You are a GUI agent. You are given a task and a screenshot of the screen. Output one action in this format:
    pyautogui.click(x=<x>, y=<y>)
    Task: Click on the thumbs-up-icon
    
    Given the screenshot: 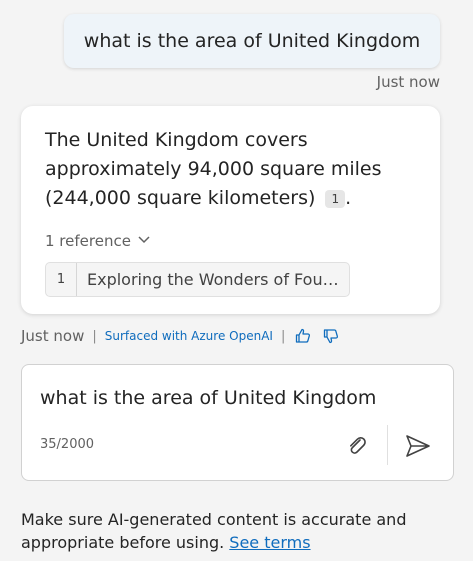 What is the action you would take?
    pyautogui.click(x=303, y=336)
    